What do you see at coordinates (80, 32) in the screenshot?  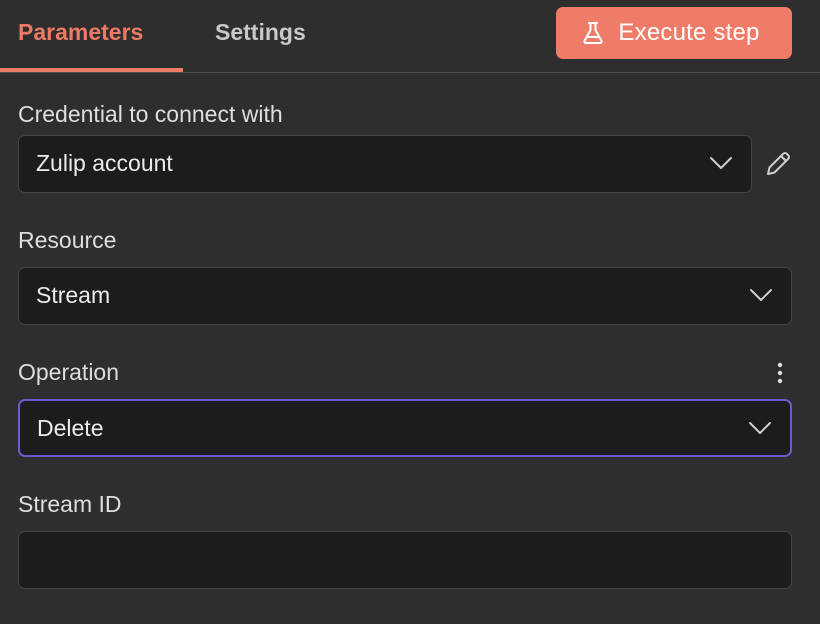 I see `tab-parameters: Parameters` at bounding box center [80, 32].